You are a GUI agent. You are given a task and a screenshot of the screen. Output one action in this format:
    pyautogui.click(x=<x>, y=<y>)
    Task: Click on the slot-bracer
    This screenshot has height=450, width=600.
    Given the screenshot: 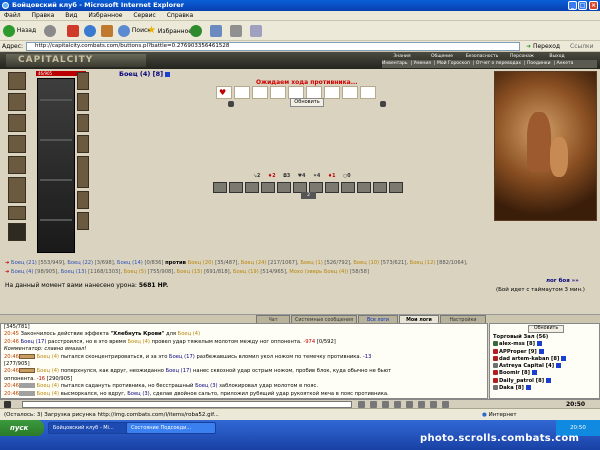 What is the action you would take?
    pyautogui.click(x=17, y=123)
    